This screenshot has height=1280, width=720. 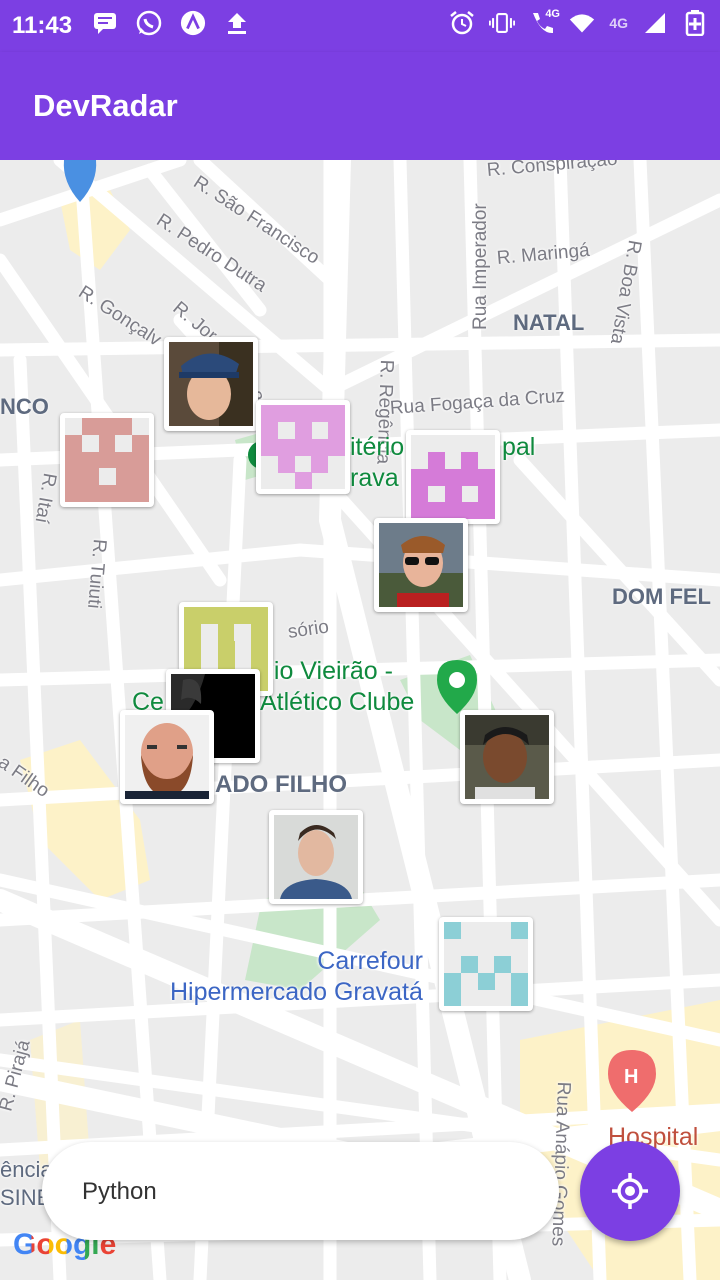 What do you see at coordinates (549, 322) in the screenshot?
I see `area-label: NATAL` at bounding box center [549, 322].